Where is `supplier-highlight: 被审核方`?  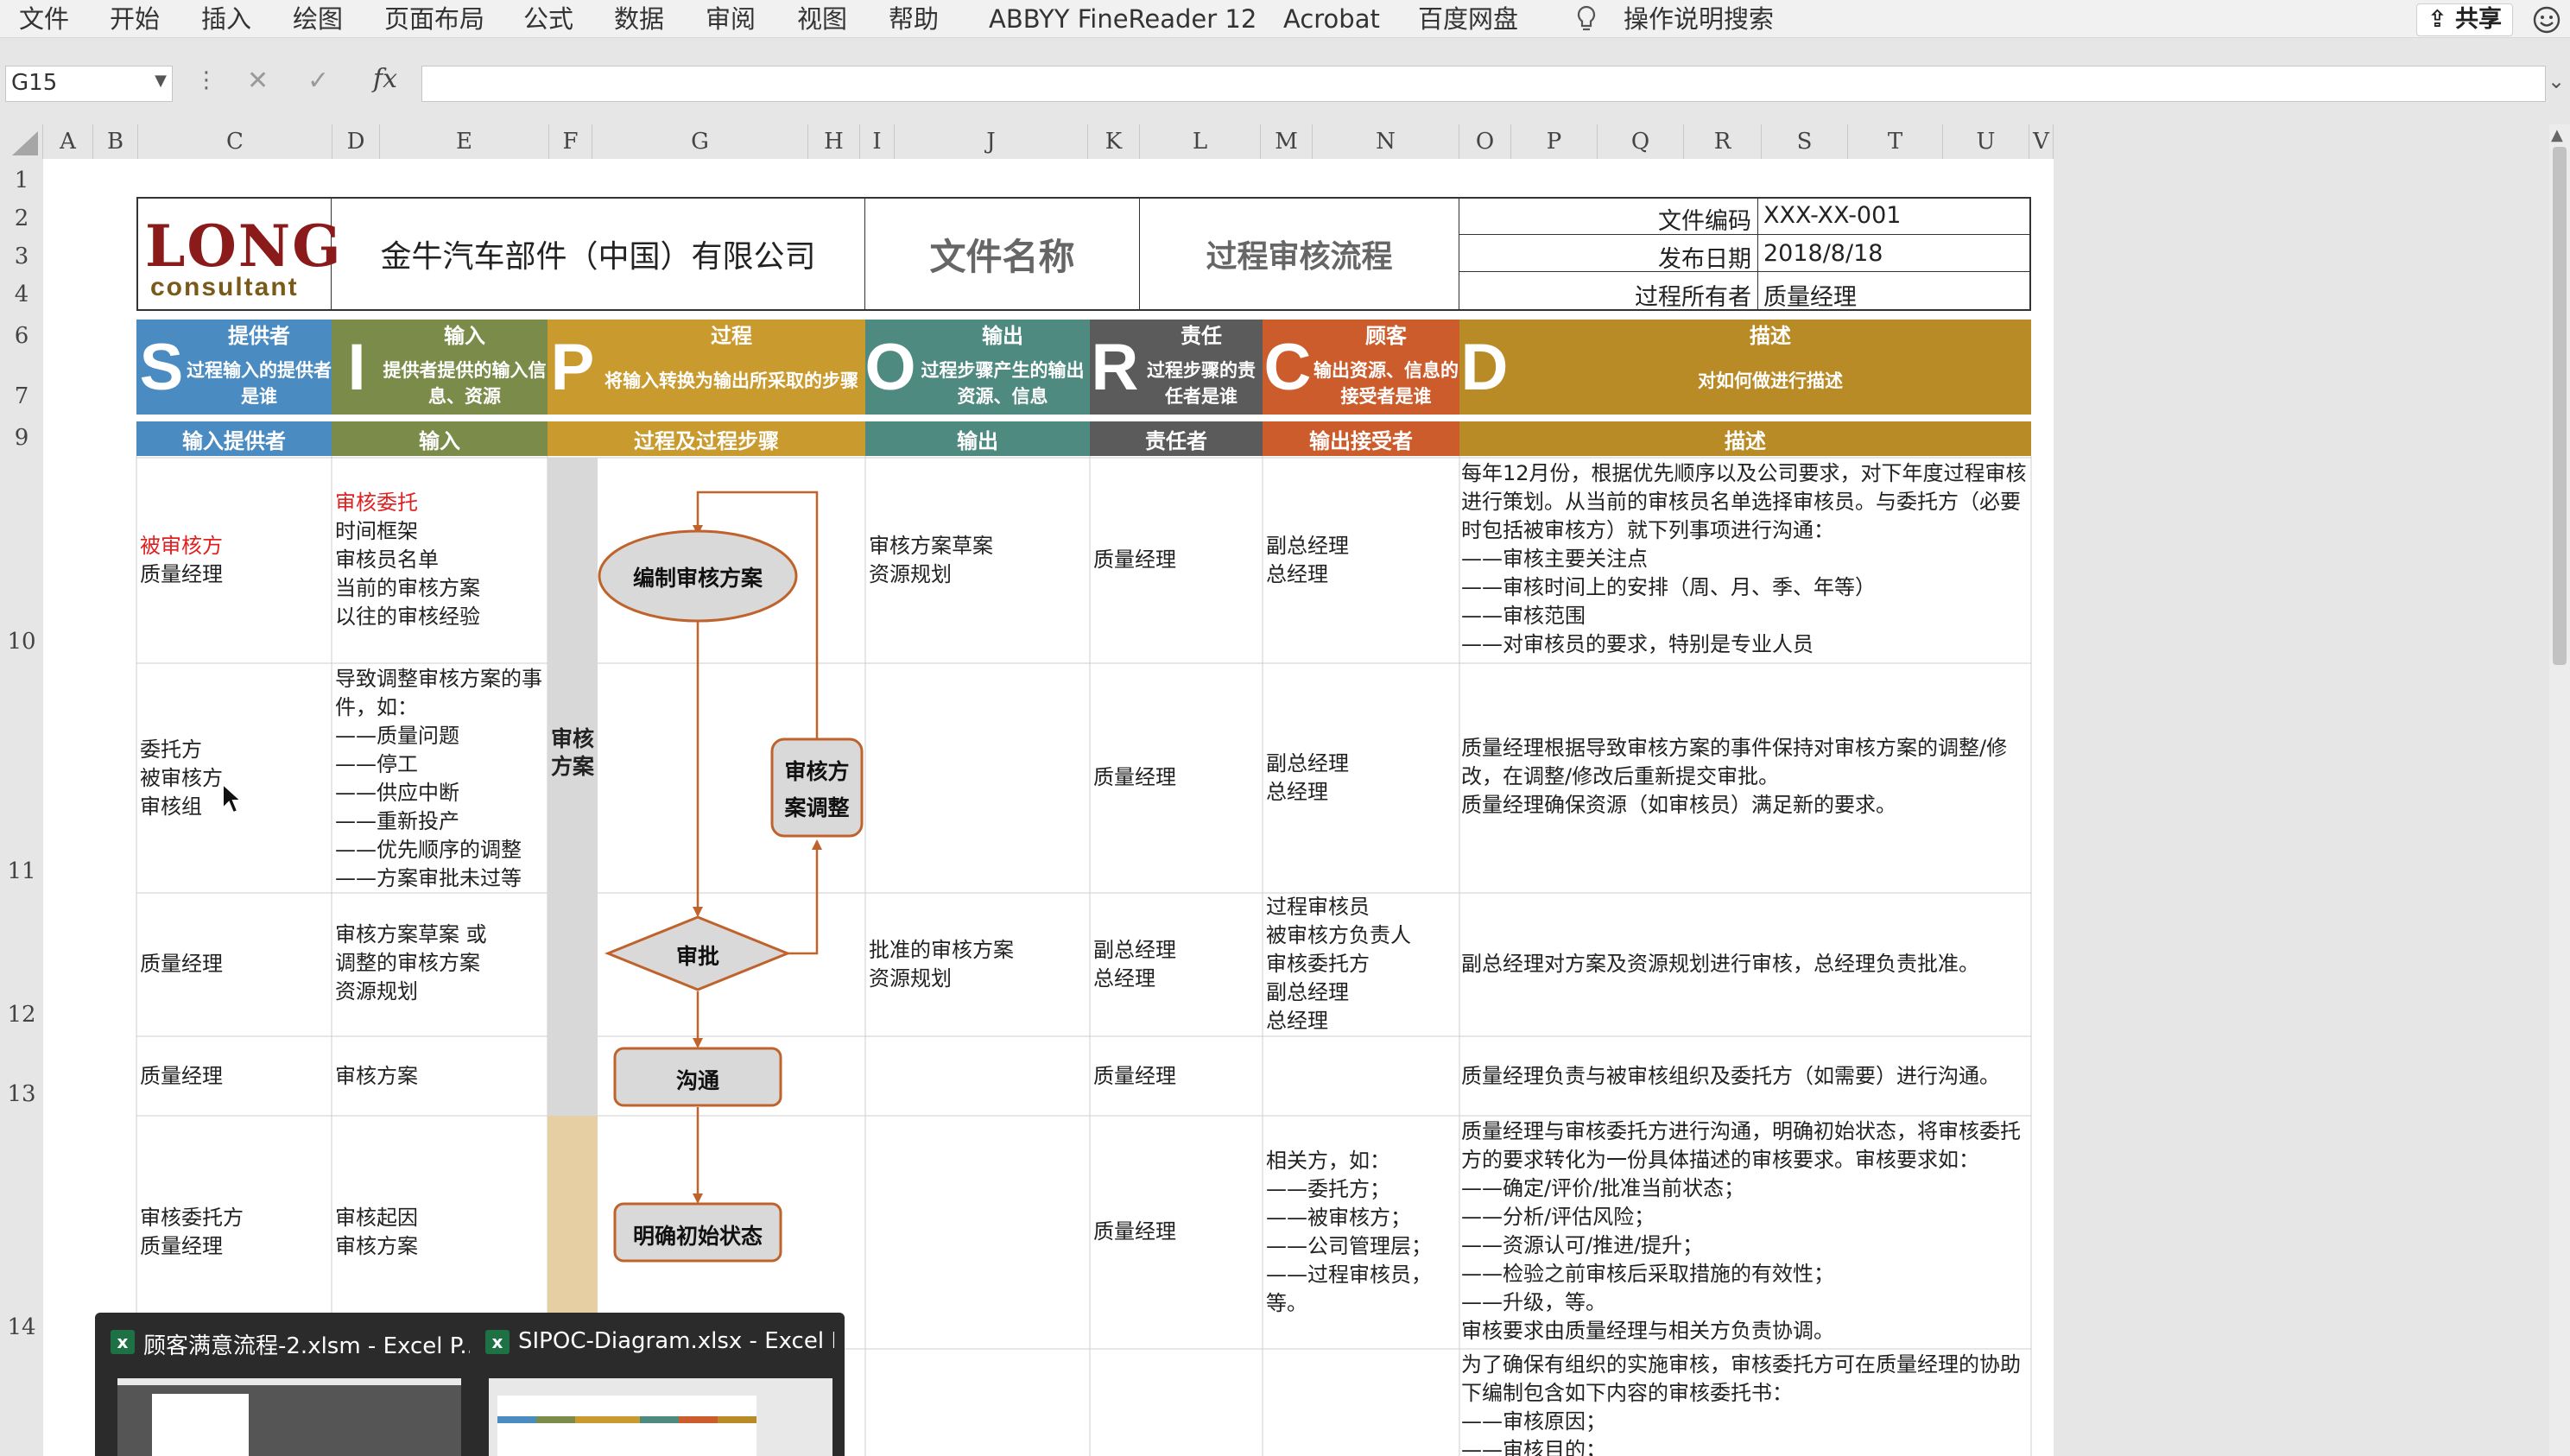
supplier-highlight: 被审核方 is located at coordinates (181, 546).